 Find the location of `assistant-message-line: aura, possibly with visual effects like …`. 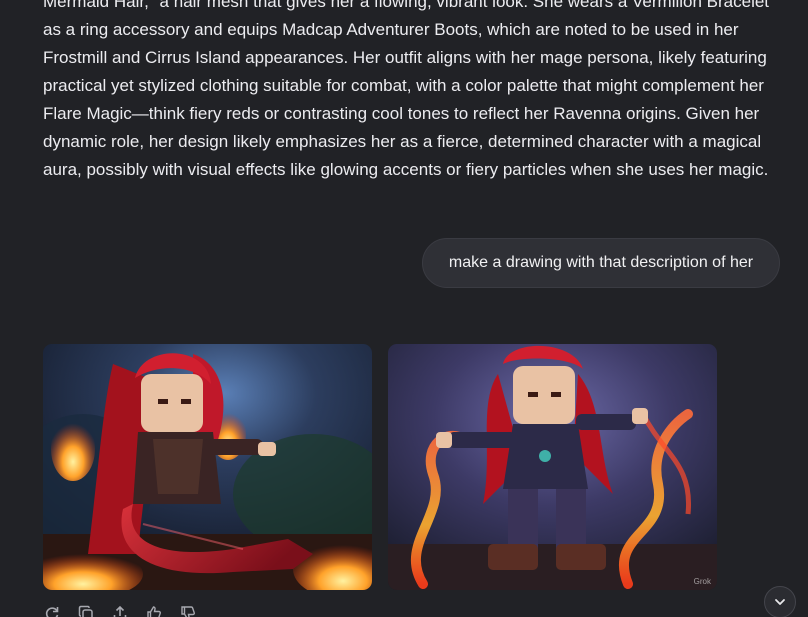

assistant-message-line: aura, possibly with visual effects like … is located at coordinates (406, 169).